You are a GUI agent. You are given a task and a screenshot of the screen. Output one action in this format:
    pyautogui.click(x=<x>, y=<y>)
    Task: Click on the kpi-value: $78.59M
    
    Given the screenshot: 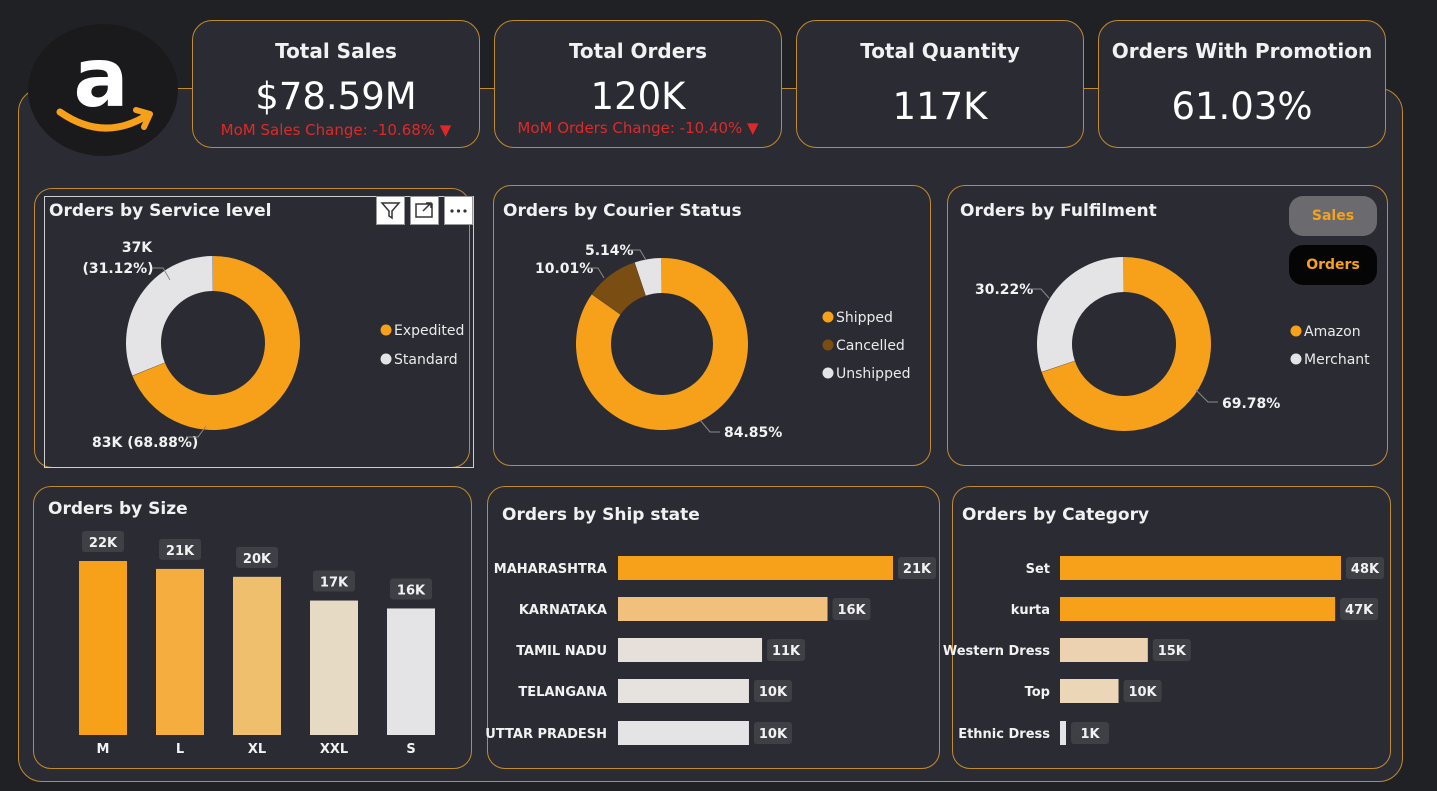 What is the action you would take?
    pyautogui.click(x=336, y=96)
    